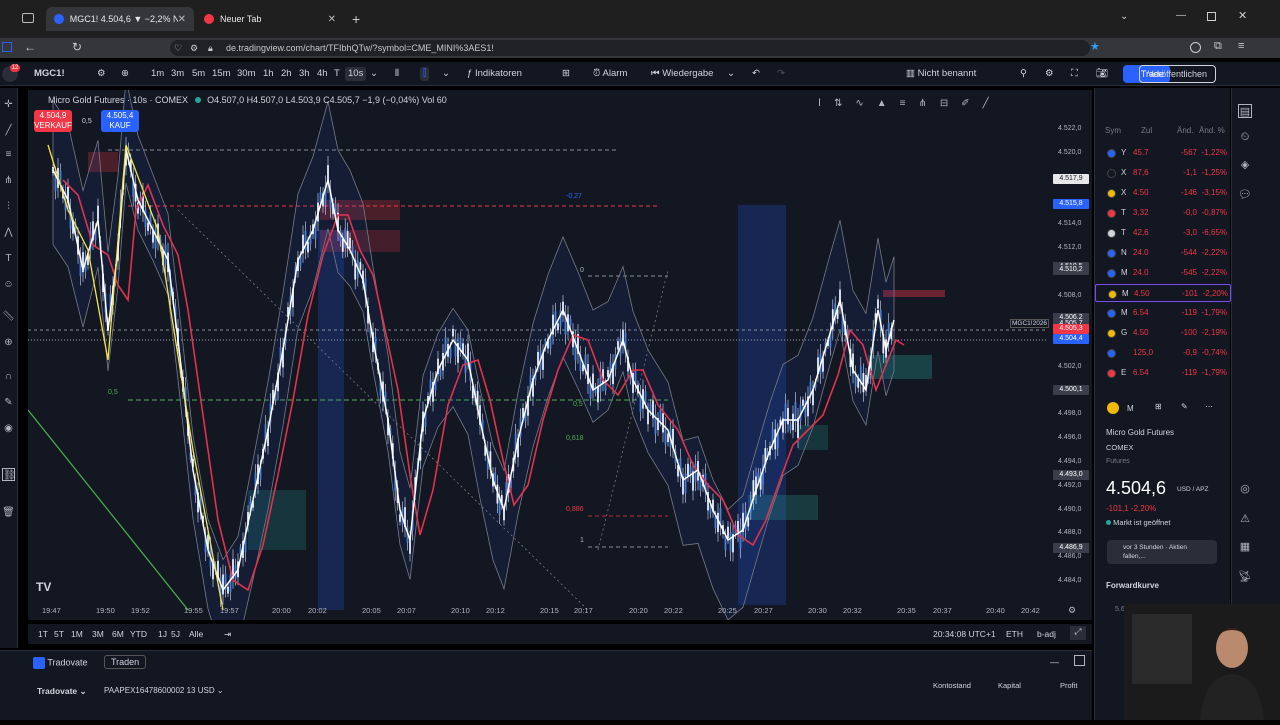 This screenshot has height=725, width=1280. What do you see at coordinates (8, 104) in the screenshot?
I see `crosshair-icon: ✛` at bounding box center [8, 104].